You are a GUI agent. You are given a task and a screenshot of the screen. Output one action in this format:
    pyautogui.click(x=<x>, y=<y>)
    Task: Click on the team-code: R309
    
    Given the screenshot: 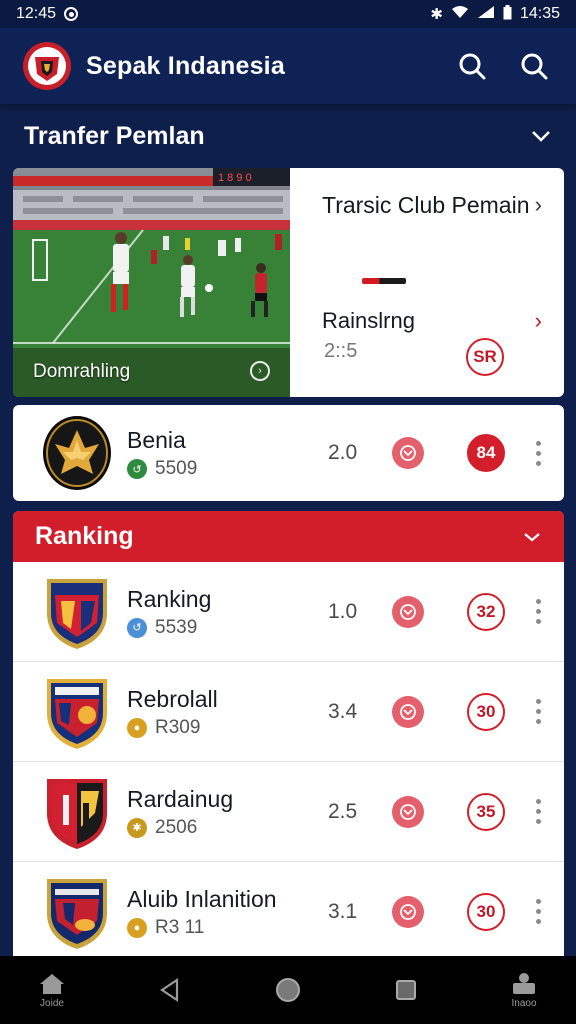 What is the action you would take?
    pyautogui.click(x=178, y=727)
    